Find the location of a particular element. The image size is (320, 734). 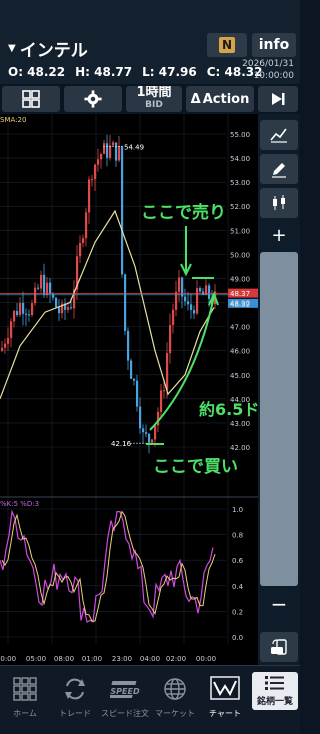

price-tick: 49.00 is located at coordinates (240, 279).